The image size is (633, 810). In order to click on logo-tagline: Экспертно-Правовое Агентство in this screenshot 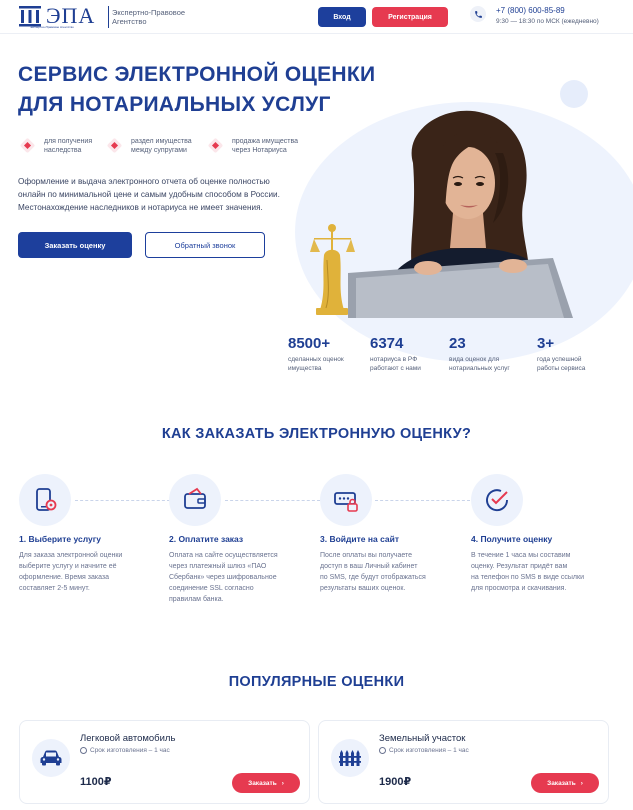, I will do `click(152, 17)`.